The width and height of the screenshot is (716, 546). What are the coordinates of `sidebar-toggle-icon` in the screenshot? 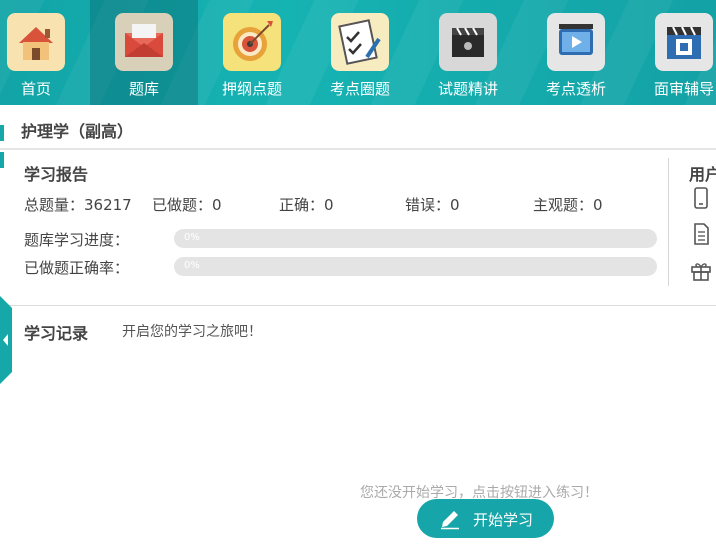 It's located at (6, 340).